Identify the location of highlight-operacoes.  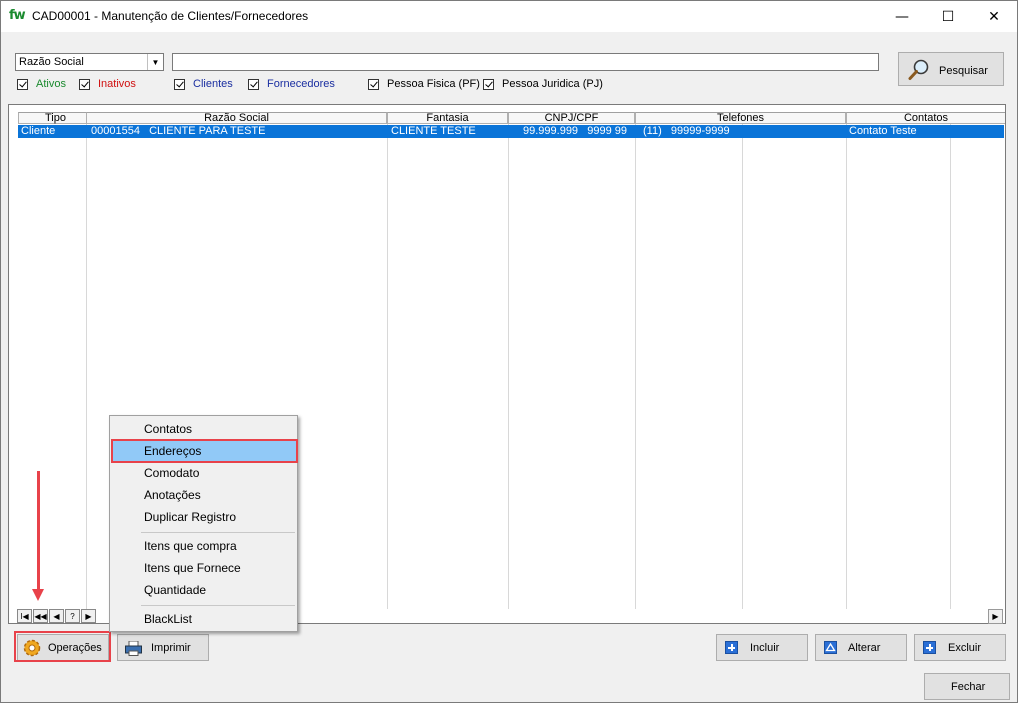
(62, 646).